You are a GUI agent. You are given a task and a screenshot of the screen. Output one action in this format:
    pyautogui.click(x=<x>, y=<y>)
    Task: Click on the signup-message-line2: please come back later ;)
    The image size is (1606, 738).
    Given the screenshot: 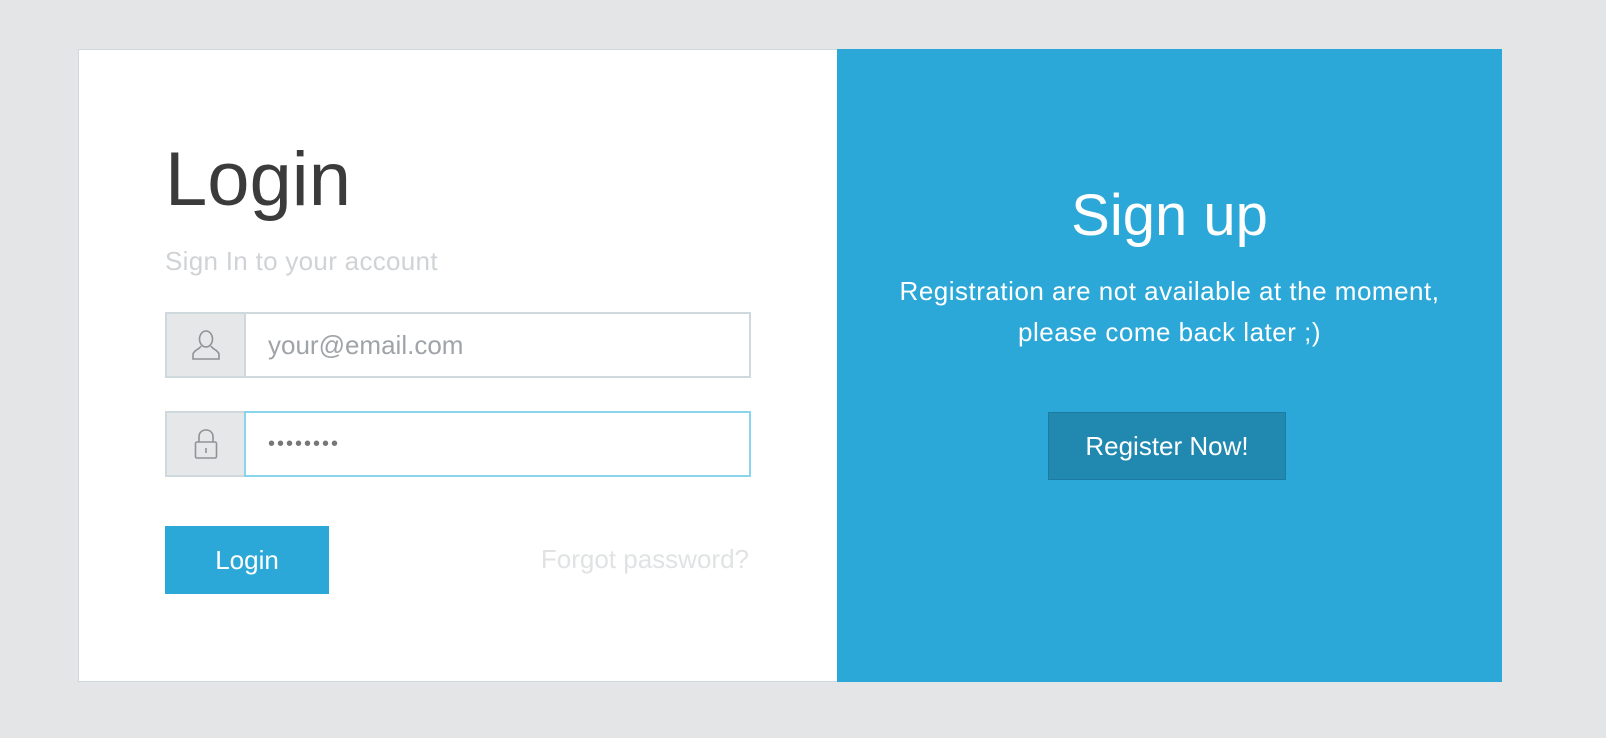 What is the action you would take?
    pyautogui.click(x=1169, y=332)
    